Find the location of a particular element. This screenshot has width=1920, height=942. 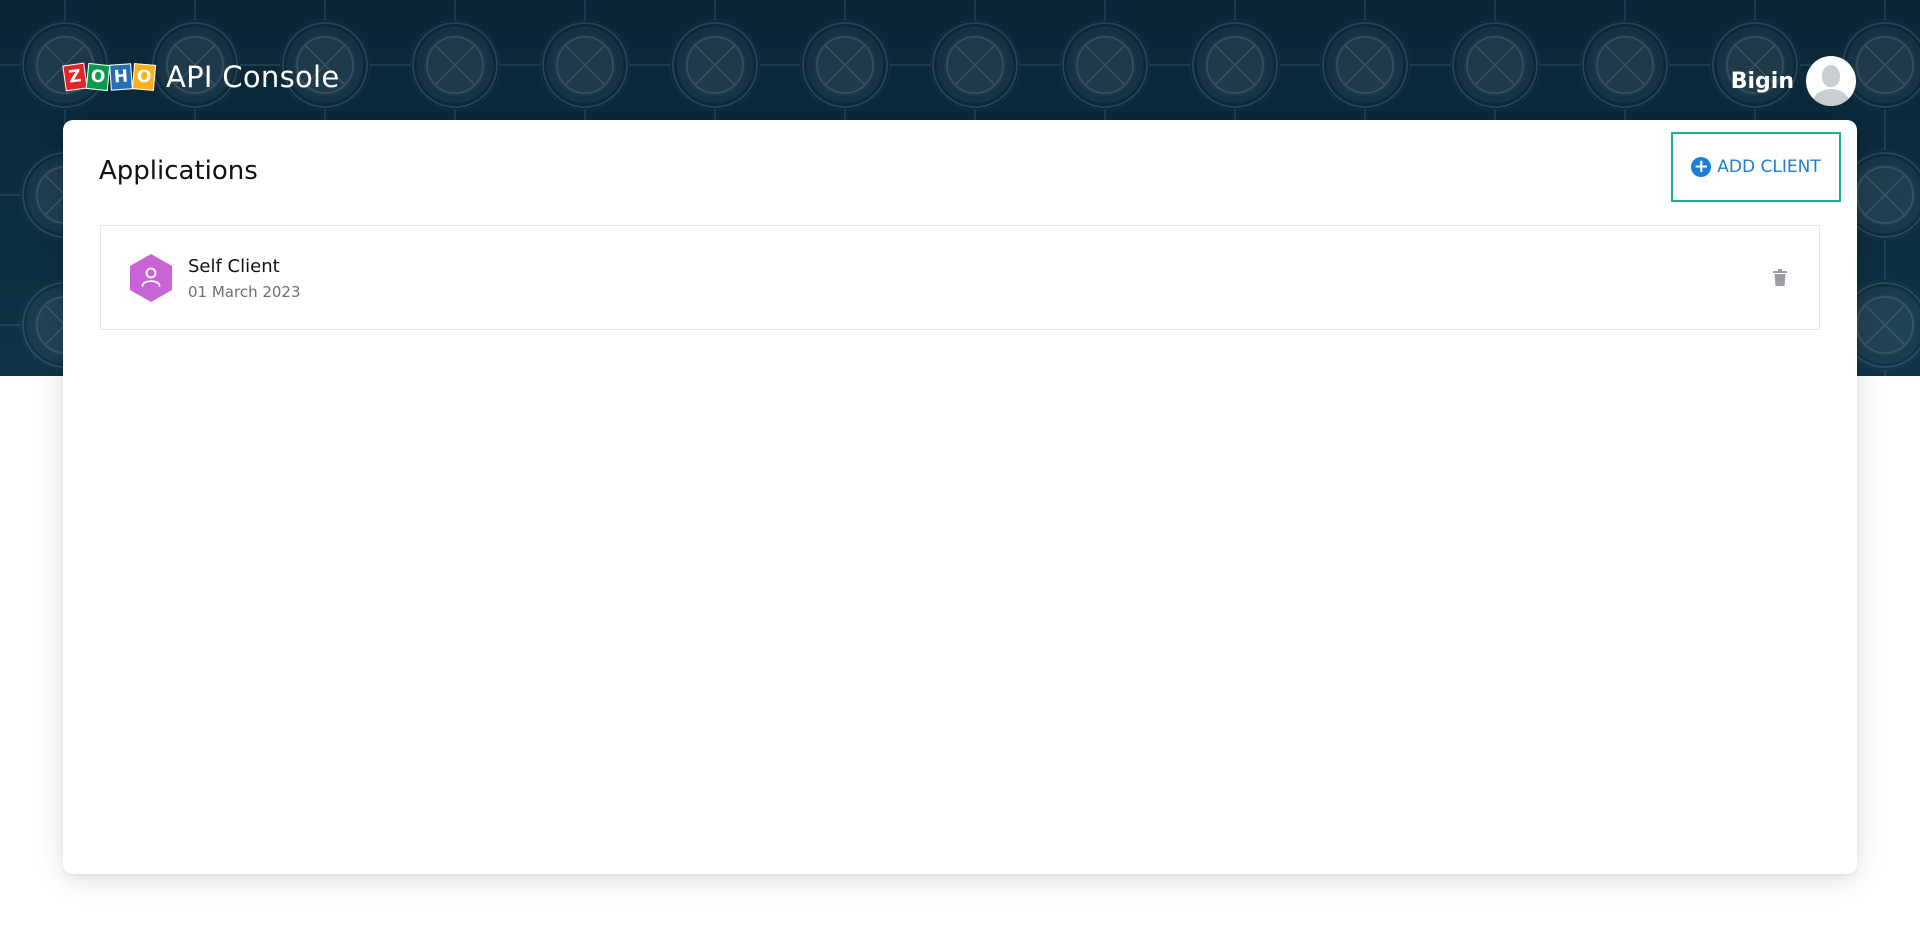

avatar is located at coordinates (1831, 81).